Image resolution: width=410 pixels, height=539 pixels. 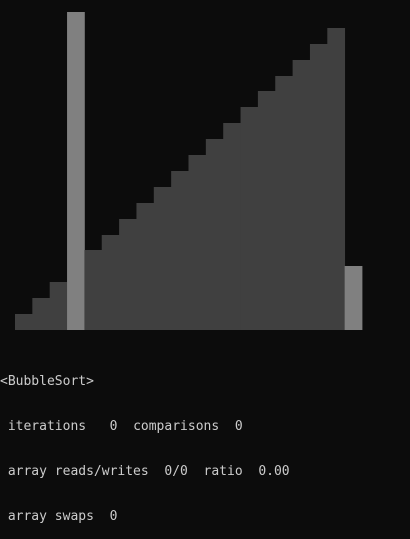 What do you see at coordinates (50, 516) in the screenshot?
I see `swaps-label: array swaps` at bounding box center [50, 516].